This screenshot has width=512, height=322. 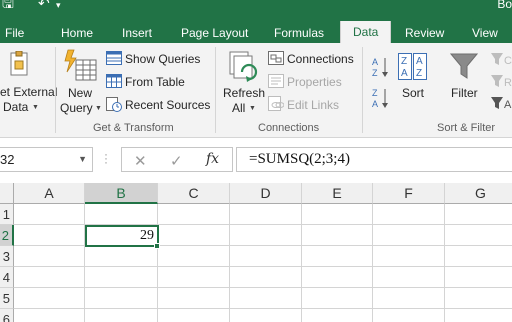 What do you see at coordinates (46, 159) in the screenshot?
I see `name-box: 32 ▼` at bounding box center [46, 159].